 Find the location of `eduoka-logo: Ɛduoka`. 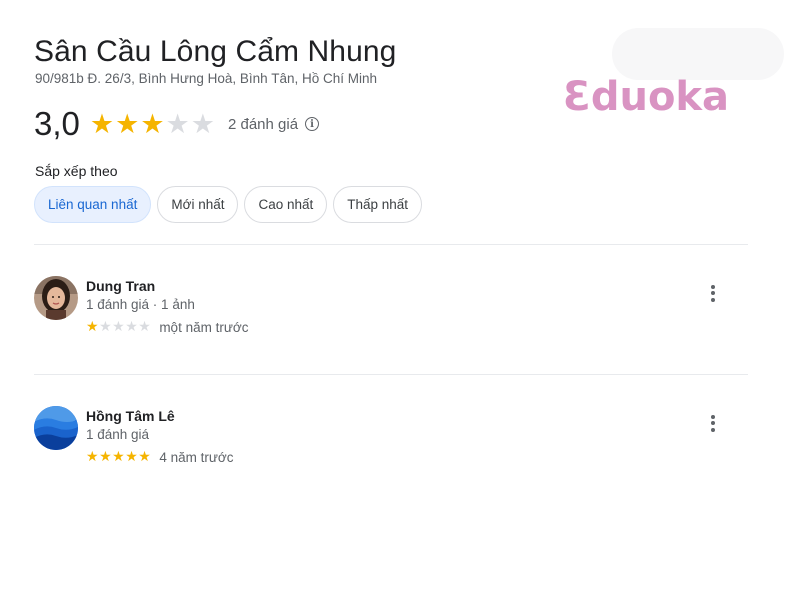

eduoka-logo: Ɛduoka is located at coordinates (646, 97).